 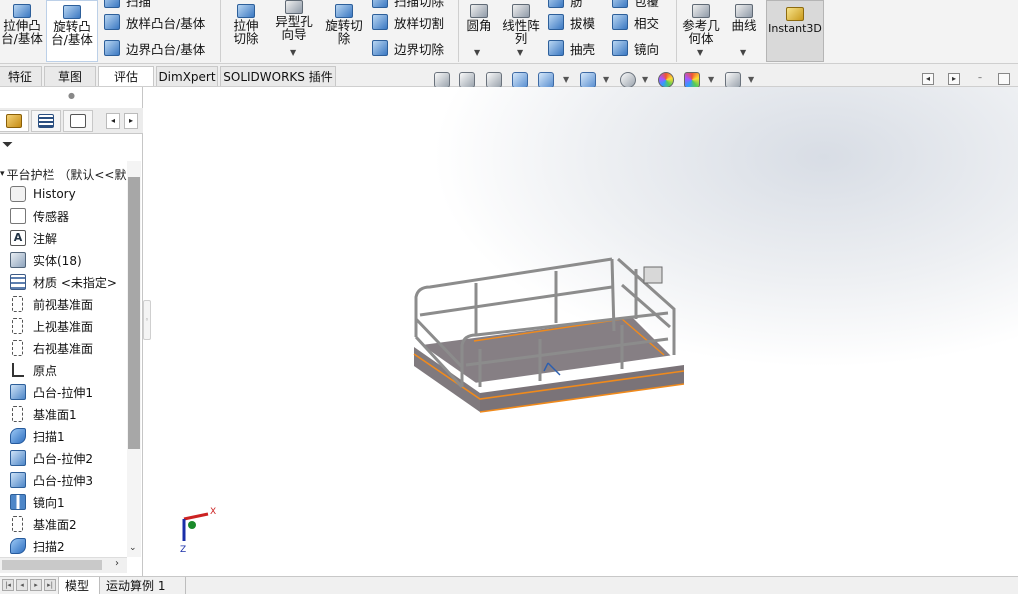 I want to click on prev-tab-icon: ◂, so click(x=22, y=585).